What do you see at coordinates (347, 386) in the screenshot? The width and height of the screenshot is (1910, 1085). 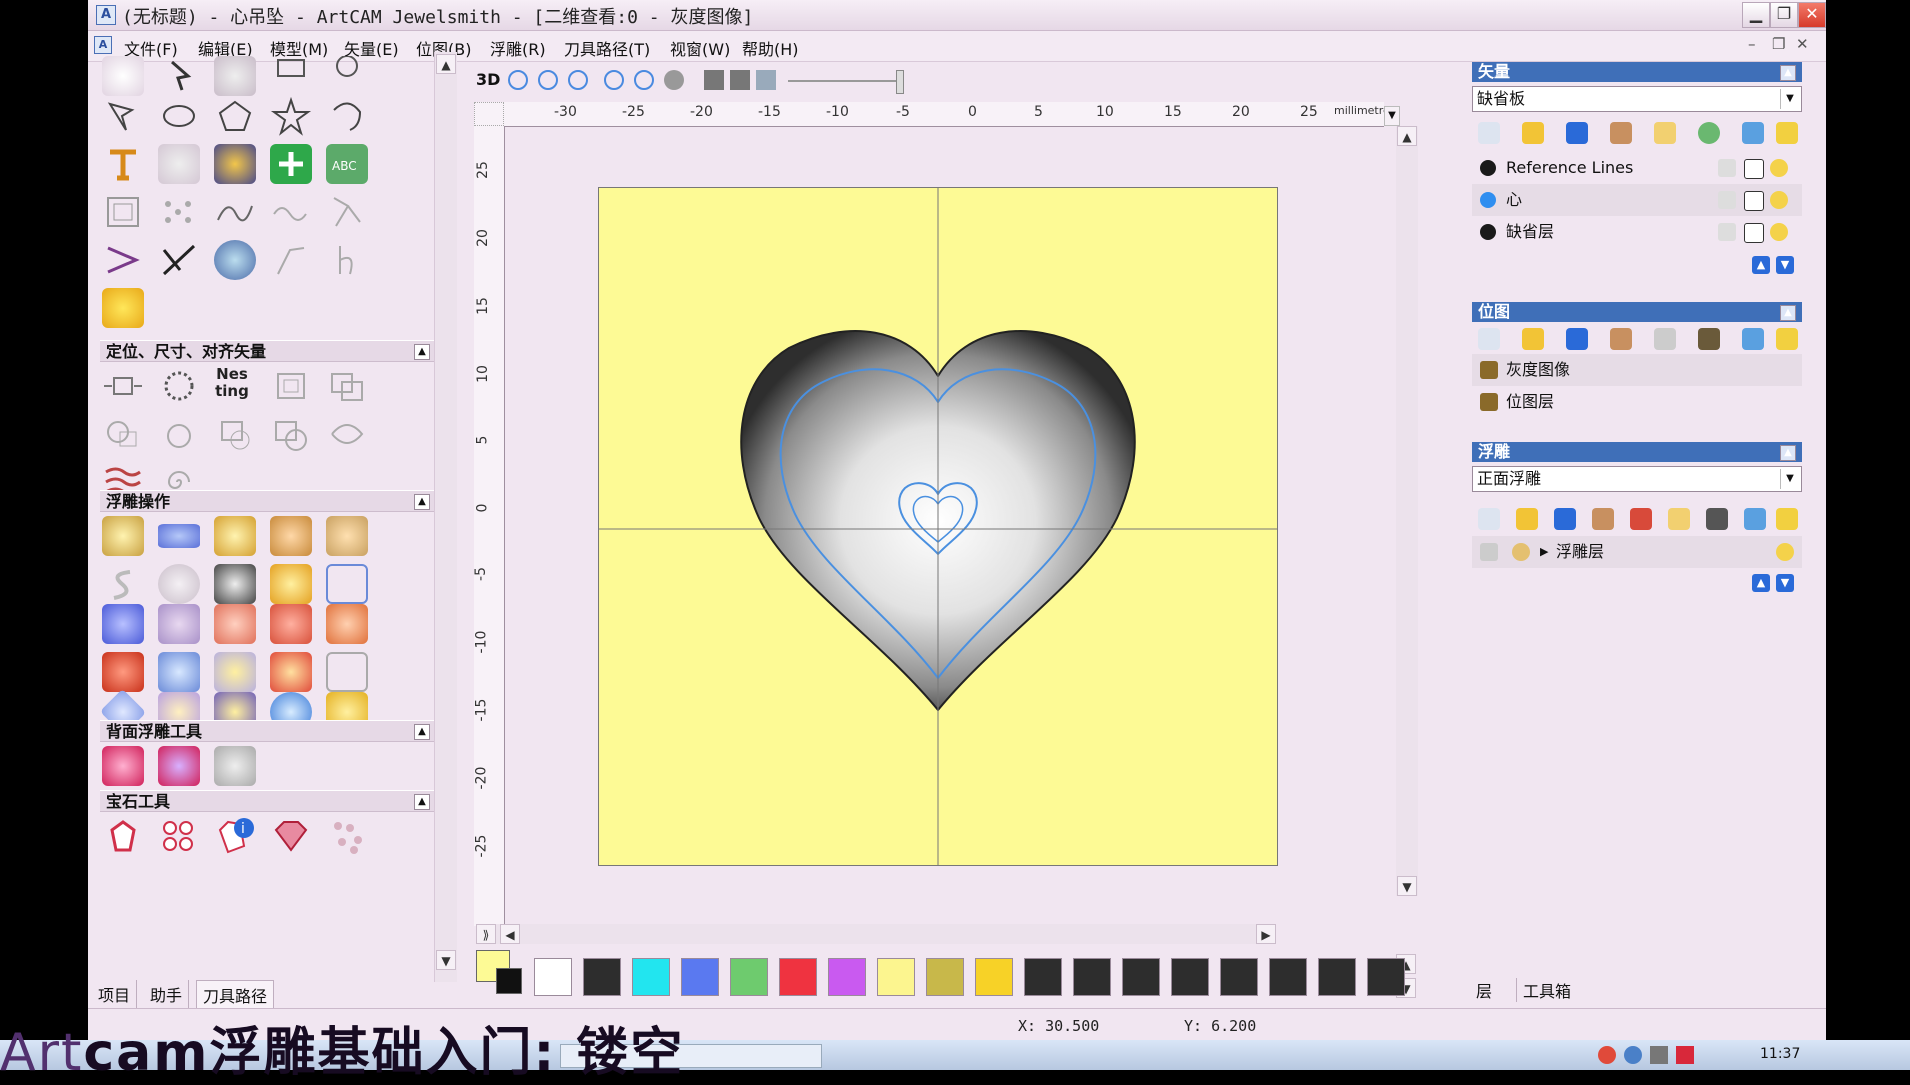 I see `copy-align-icon` at bounding box center [347, 386].